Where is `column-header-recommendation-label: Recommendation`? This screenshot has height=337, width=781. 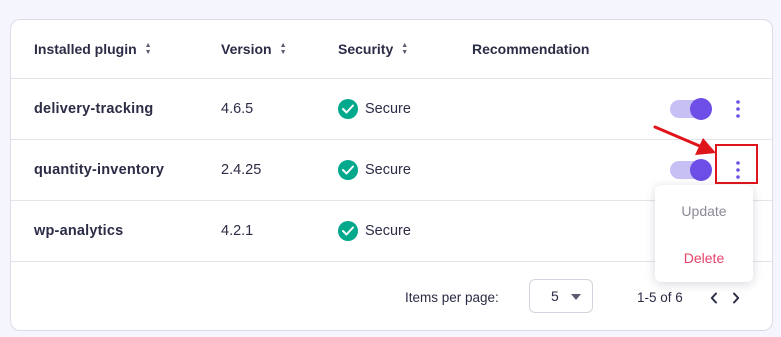 column-header-recommendation-label: Recommendation is located at coordinates (531, 49).